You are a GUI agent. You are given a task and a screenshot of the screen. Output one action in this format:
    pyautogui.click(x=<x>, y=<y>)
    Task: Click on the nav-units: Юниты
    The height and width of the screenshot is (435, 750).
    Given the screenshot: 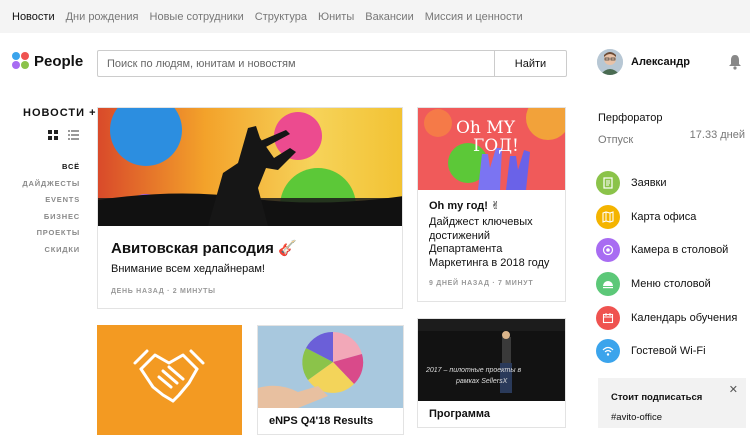 What is the action you would take?
    pyautogui.click(x=336, y=17)
    